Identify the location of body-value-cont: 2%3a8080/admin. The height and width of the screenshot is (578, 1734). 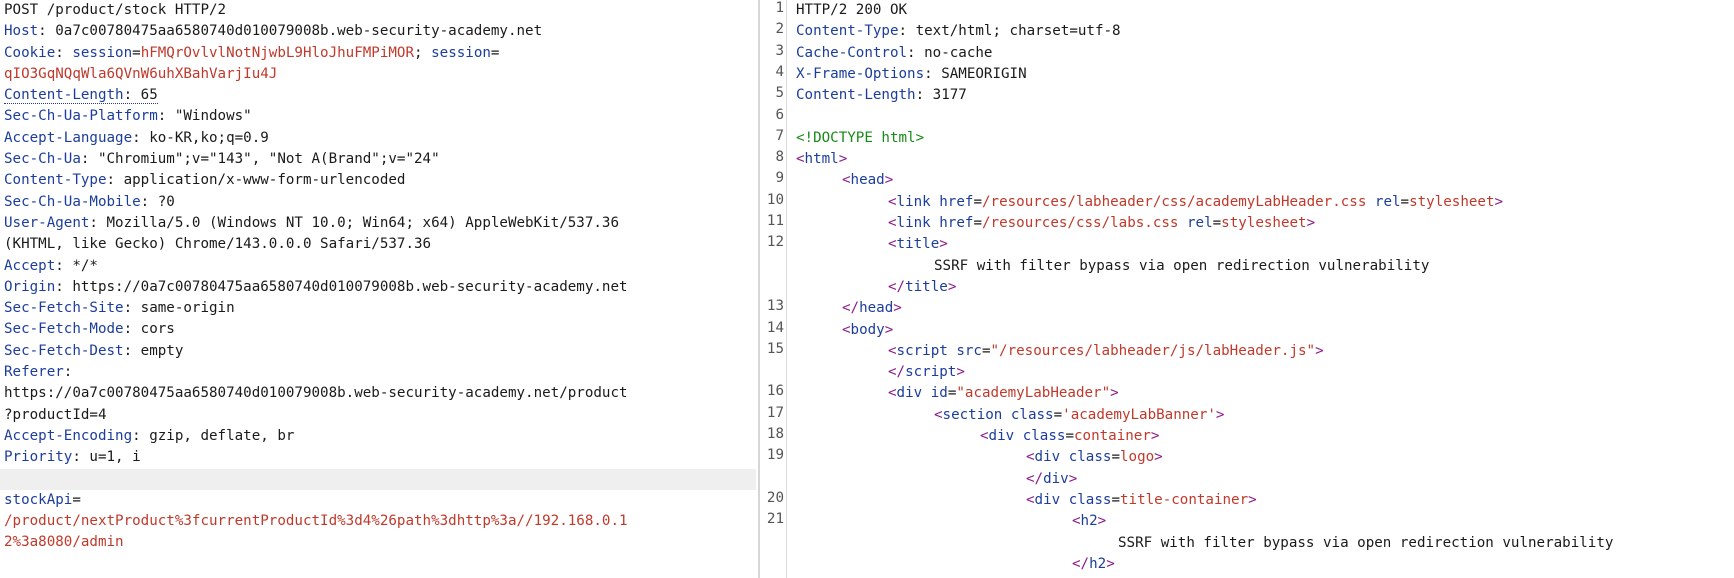
(64, 542).